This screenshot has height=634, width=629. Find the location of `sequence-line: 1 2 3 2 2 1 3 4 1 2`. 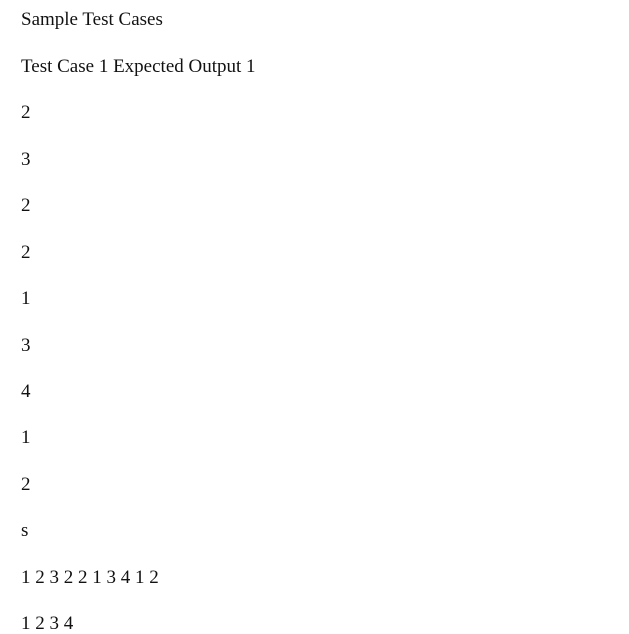

sequence-line: 1 2 3 2 2 1 3 4 1 2 is located at coordinates (90, 577).